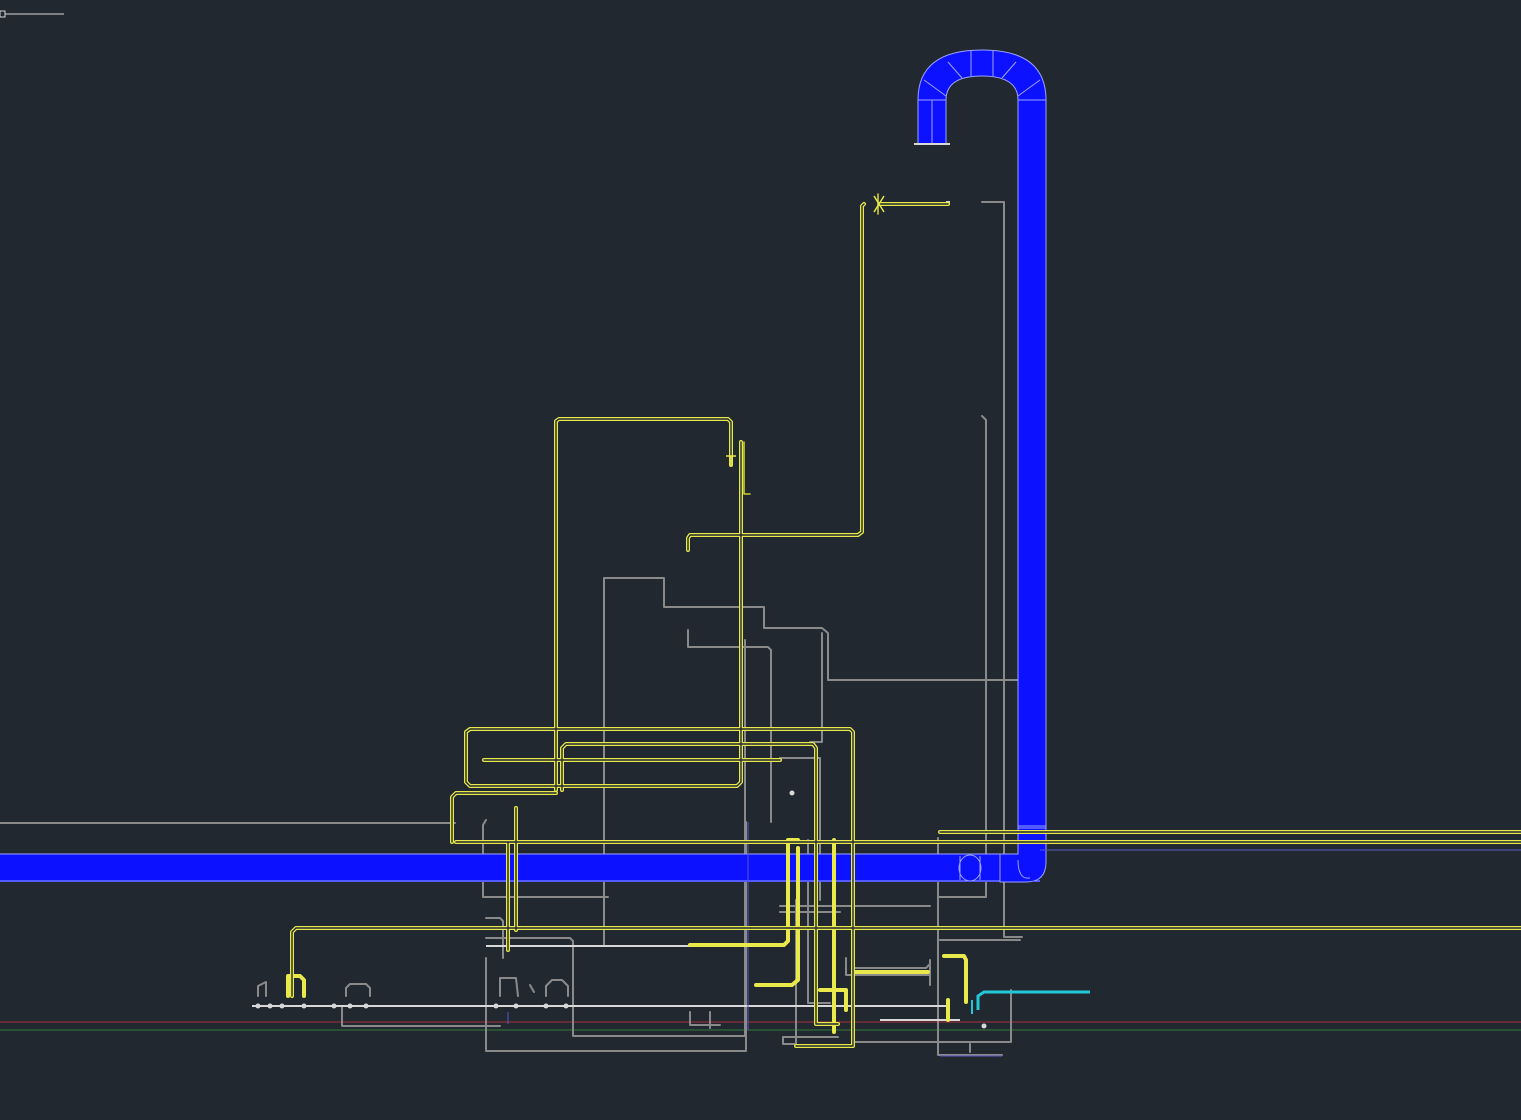  What do you see at coordinates (421, 1016) in the screenshot?
I see `grey-pipe-lower-run` at bounding box center [421, 1016].